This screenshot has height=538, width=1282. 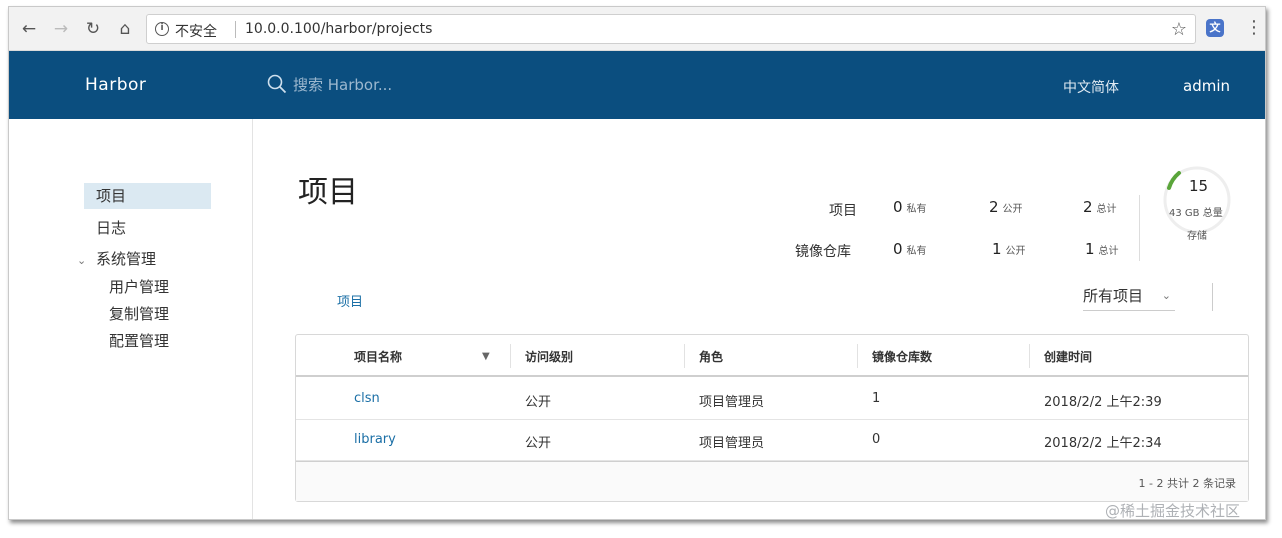 What do you see at coordinates (486, 356) in the screenshot?
I see `sort-icon: ▼` at bounding box center [486, 356].